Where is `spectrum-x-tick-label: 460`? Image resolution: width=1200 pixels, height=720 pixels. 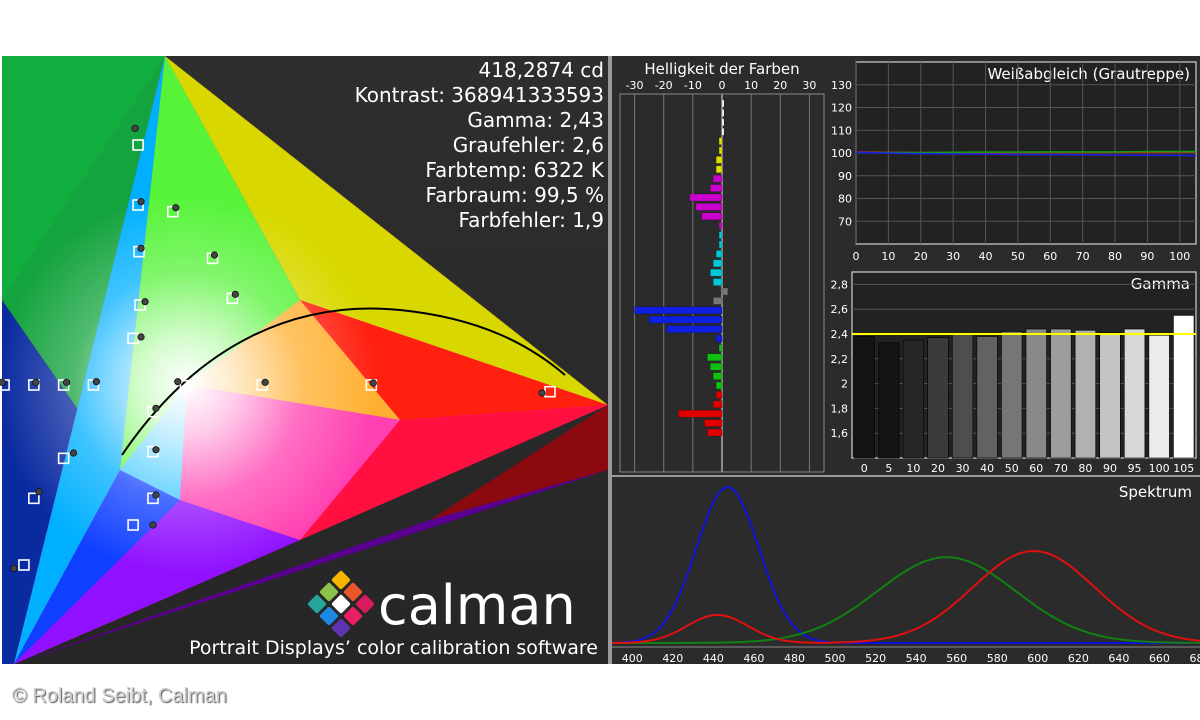 spectrum-x-tick-label: 460 is located at coordinates (753, 658).